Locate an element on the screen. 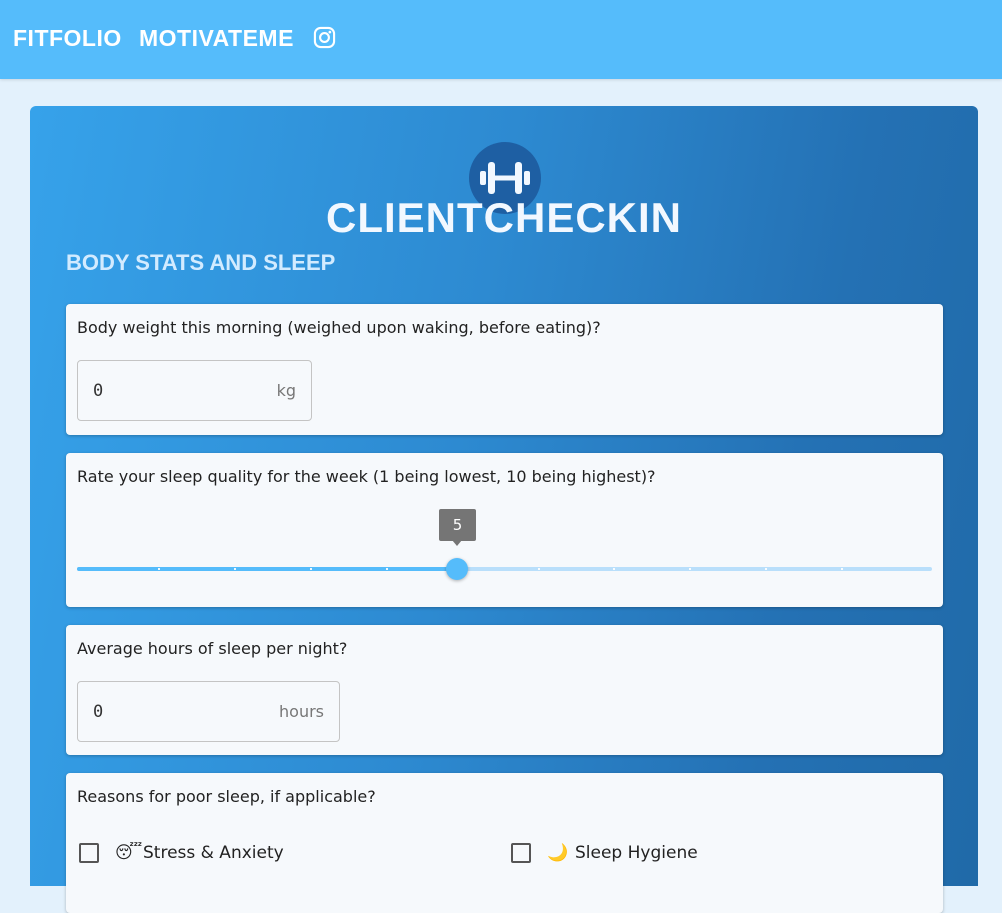 The width and height of the screenshot is (1002, 913). sleep-hours-value: 0 is located at coordinates (98, 712).